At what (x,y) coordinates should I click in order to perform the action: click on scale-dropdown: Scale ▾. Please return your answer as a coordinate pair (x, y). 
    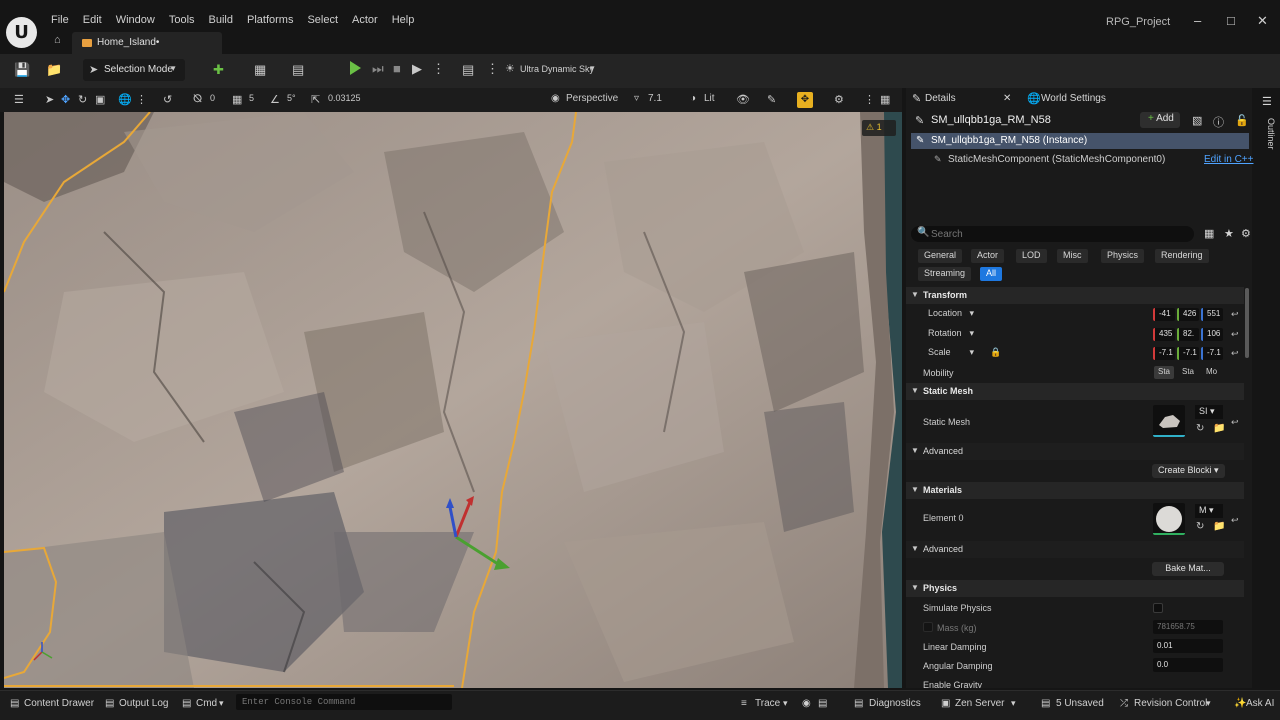
    Looking at the image, I should click on (951, 353).